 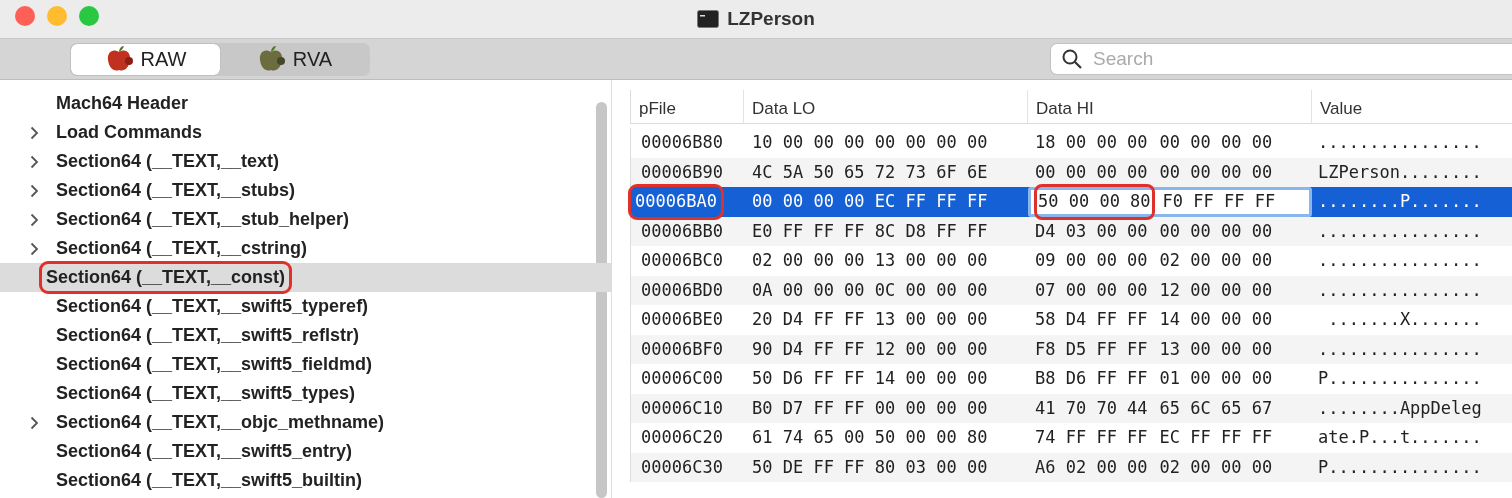 I want to click on table-cell: ........AppDeleg, so click(x=1400, y=407).